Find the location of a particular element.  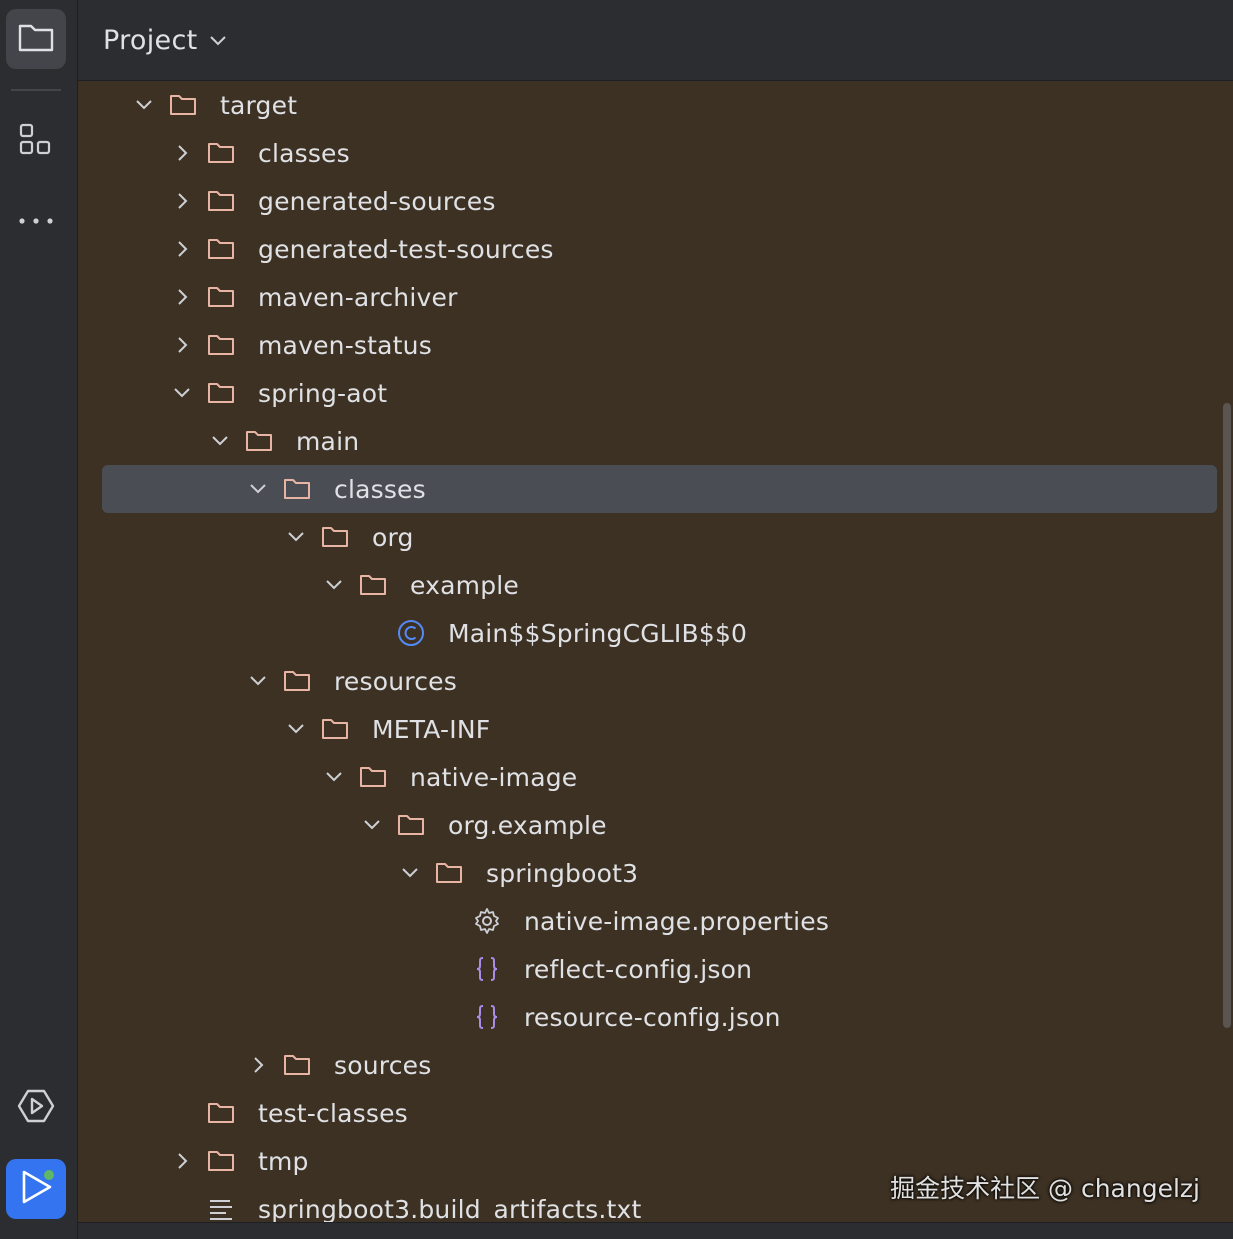

tree-item-label: test-classes is located at coordinates (333, 1113).